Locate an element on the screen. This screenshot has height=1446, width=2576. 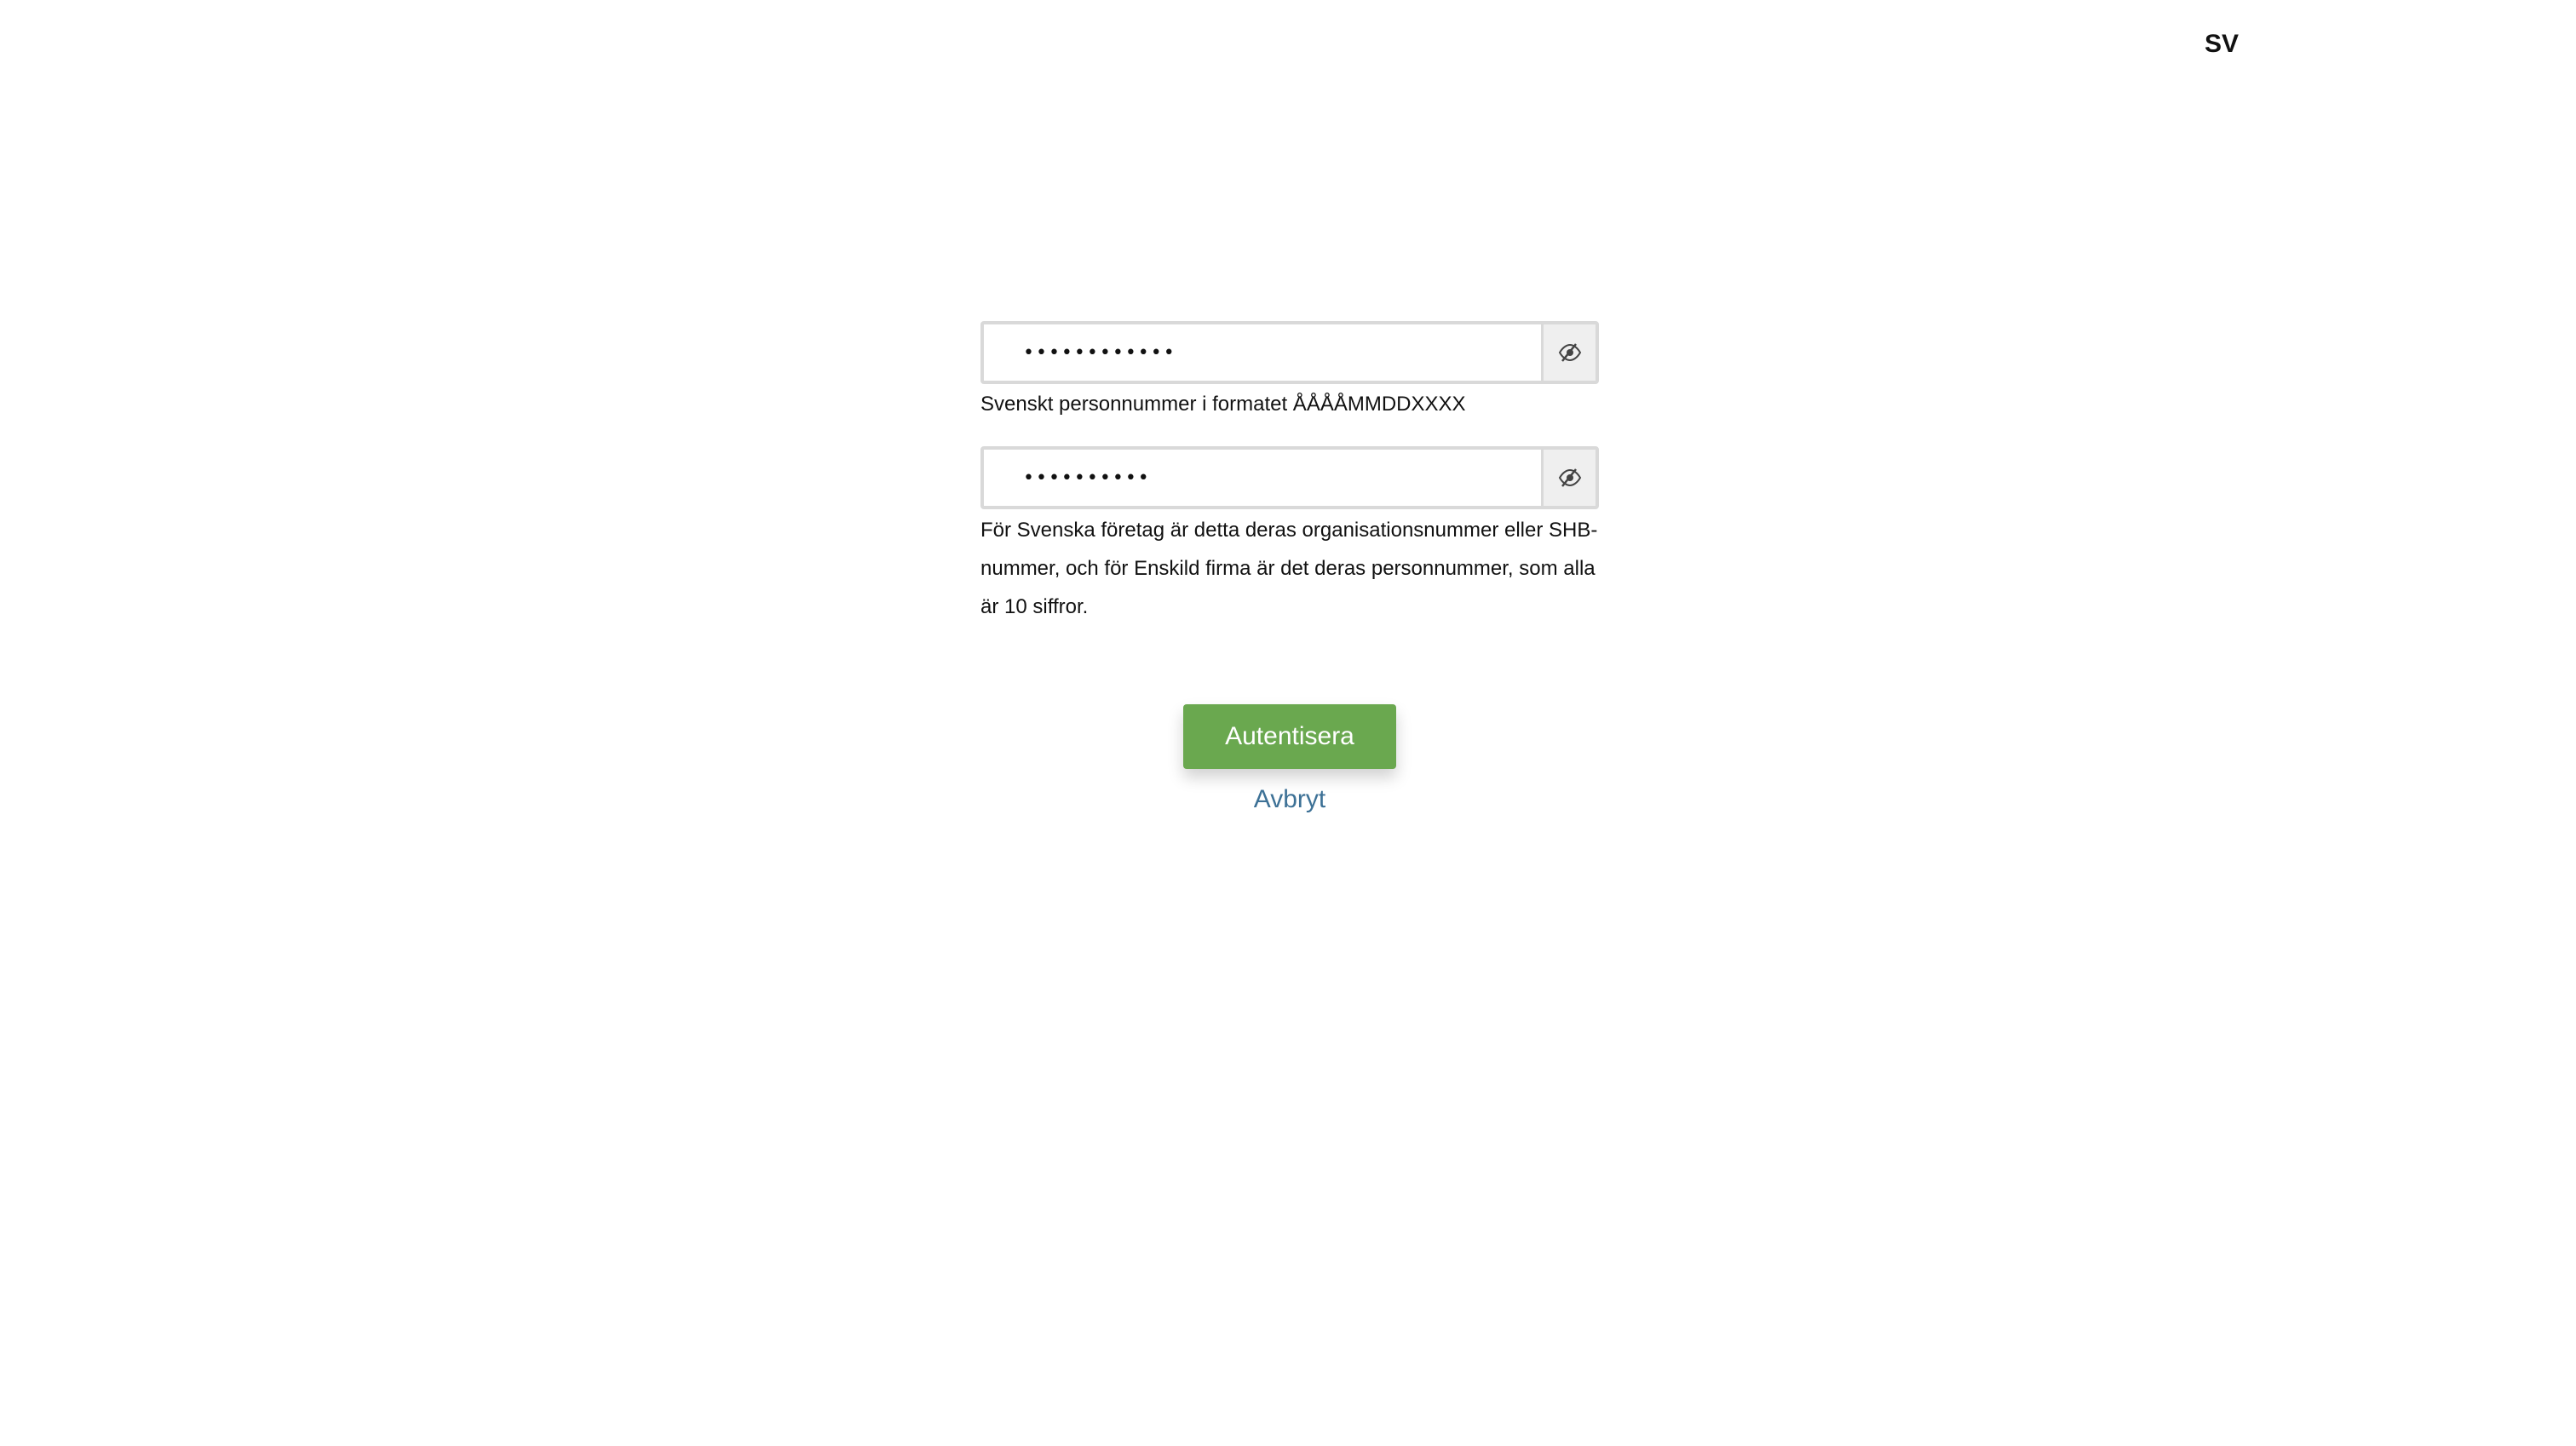
organisation-number-field-wrapper is located at coordinates (1289, 478).